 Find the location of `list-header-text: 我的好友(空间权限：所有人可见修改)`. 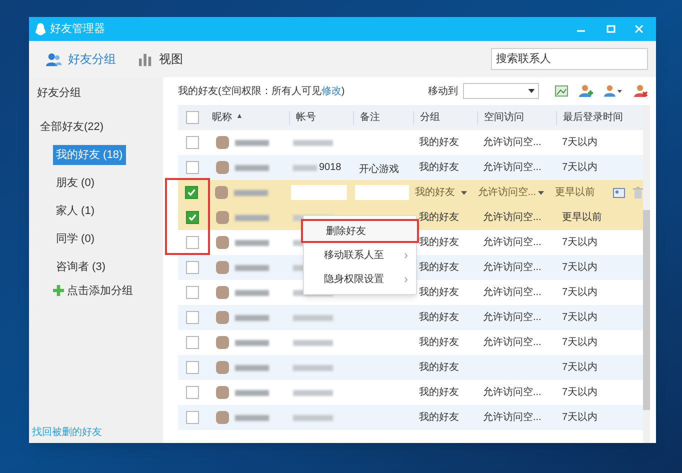

list-header-text: 我的好友(空间权限：所有人可见修改) is located at coordinates (261, 91).